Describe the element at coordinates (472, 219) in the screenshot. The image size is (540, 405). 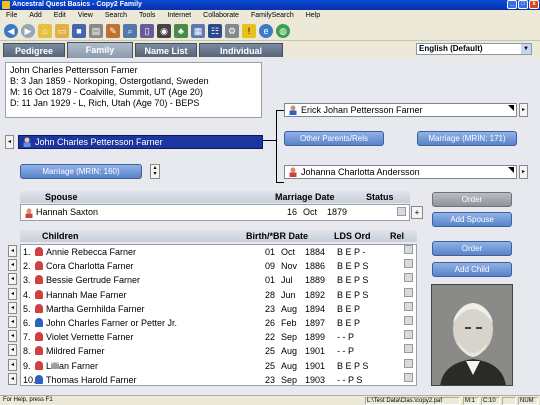
I see `add-spouse-button: Add Spouse` at that location.